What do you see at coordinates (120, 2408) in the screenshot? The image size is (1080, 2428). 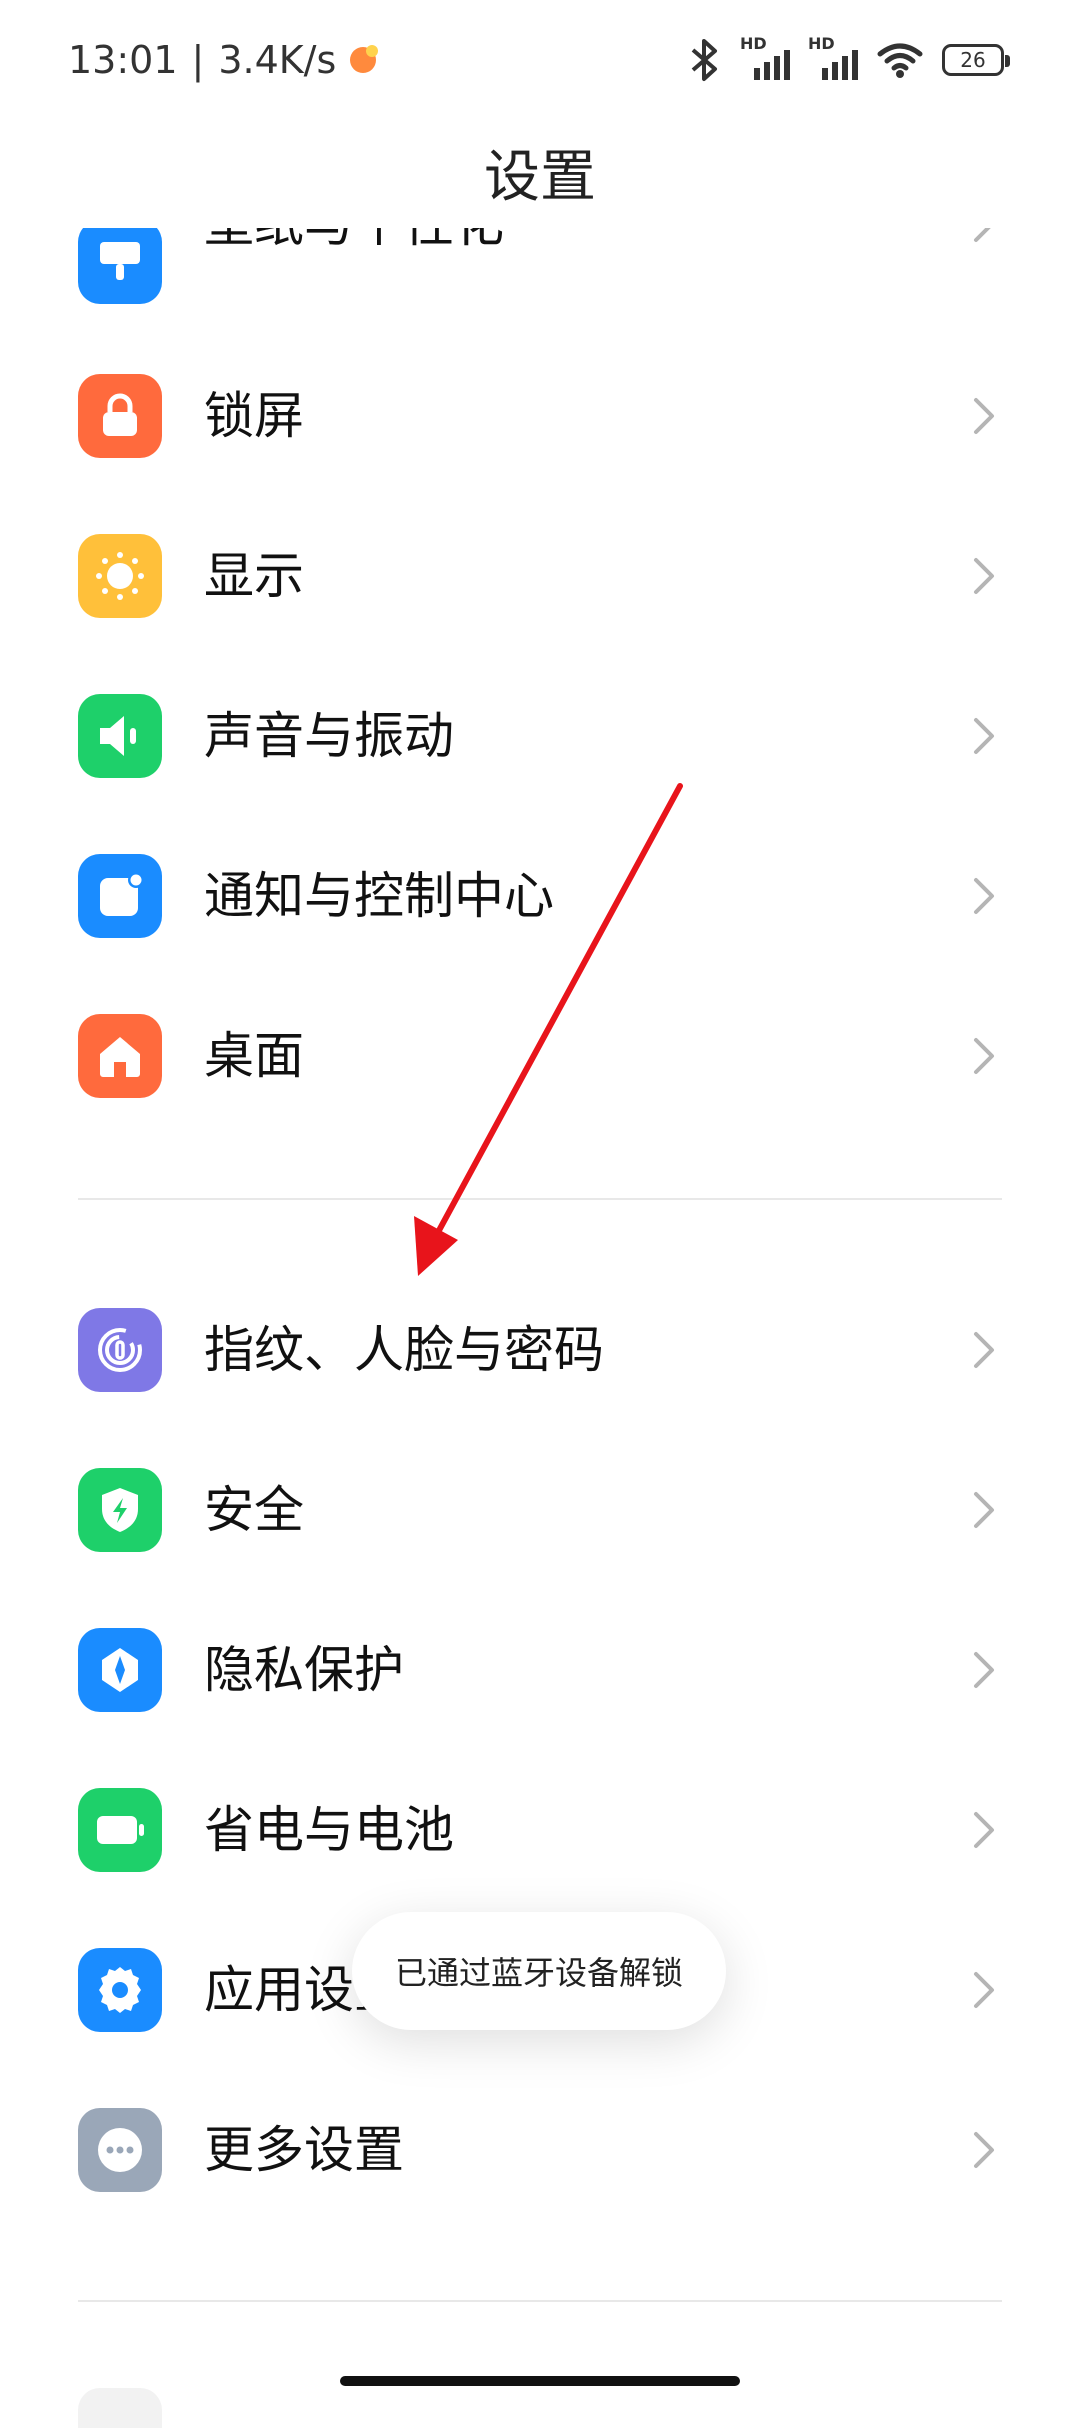 I see `partial-item-icon` at bounding box center [120, 2408].